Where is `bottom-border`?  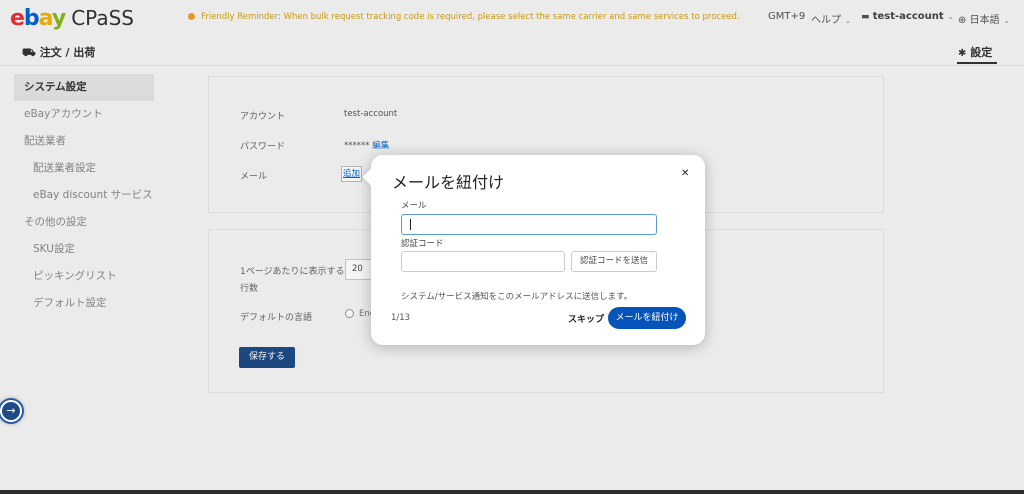
bottom-border is located at coordinates (512, 492).